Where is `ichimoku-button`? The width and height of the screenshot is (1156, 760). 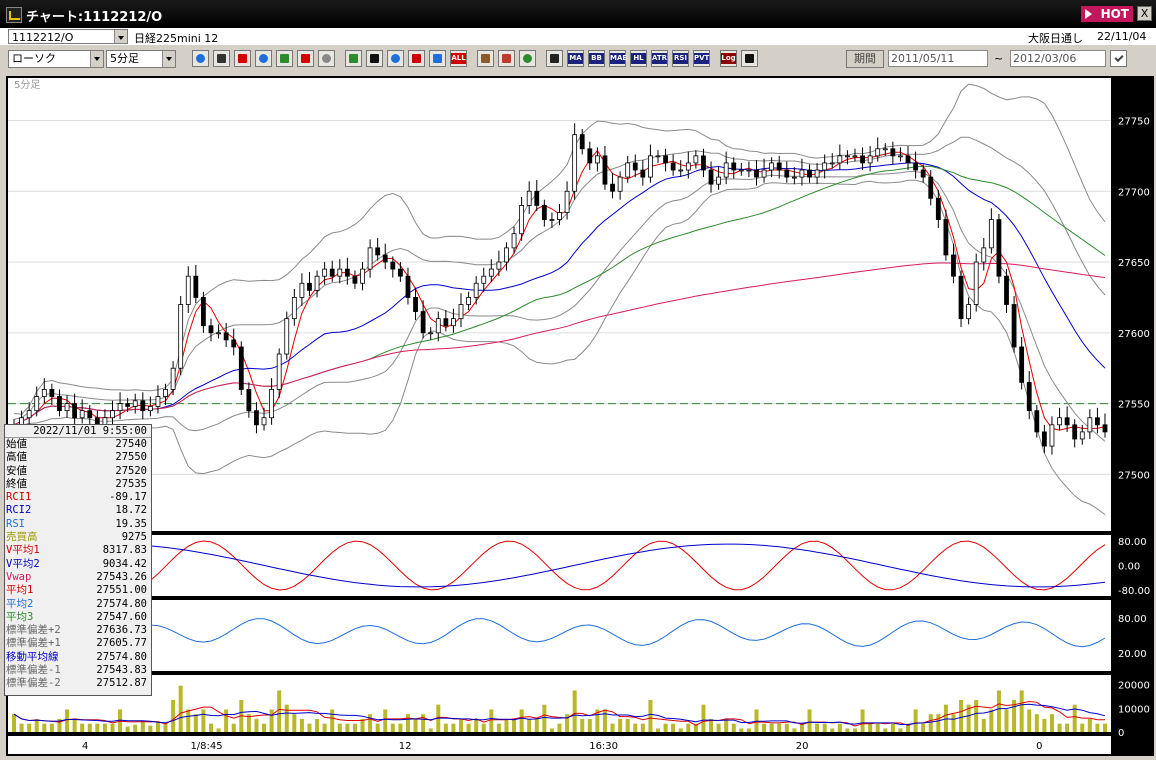 ichimoku-button is located at coordinates (554, 58).